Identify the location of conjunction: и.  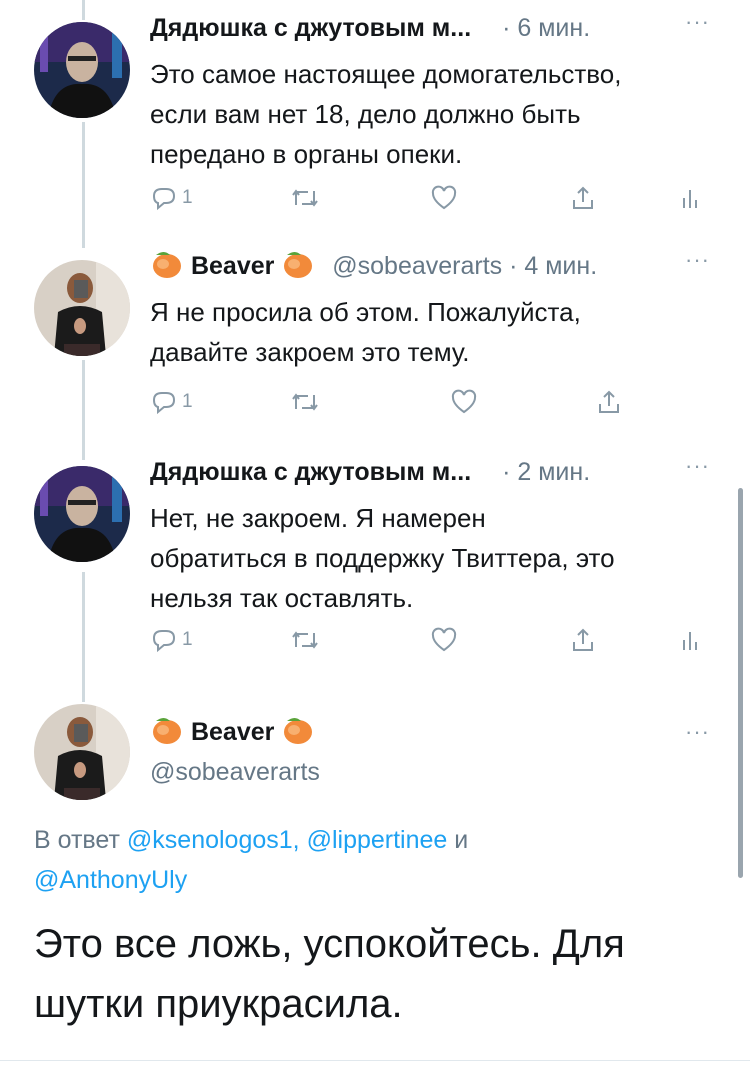
(461, 840).